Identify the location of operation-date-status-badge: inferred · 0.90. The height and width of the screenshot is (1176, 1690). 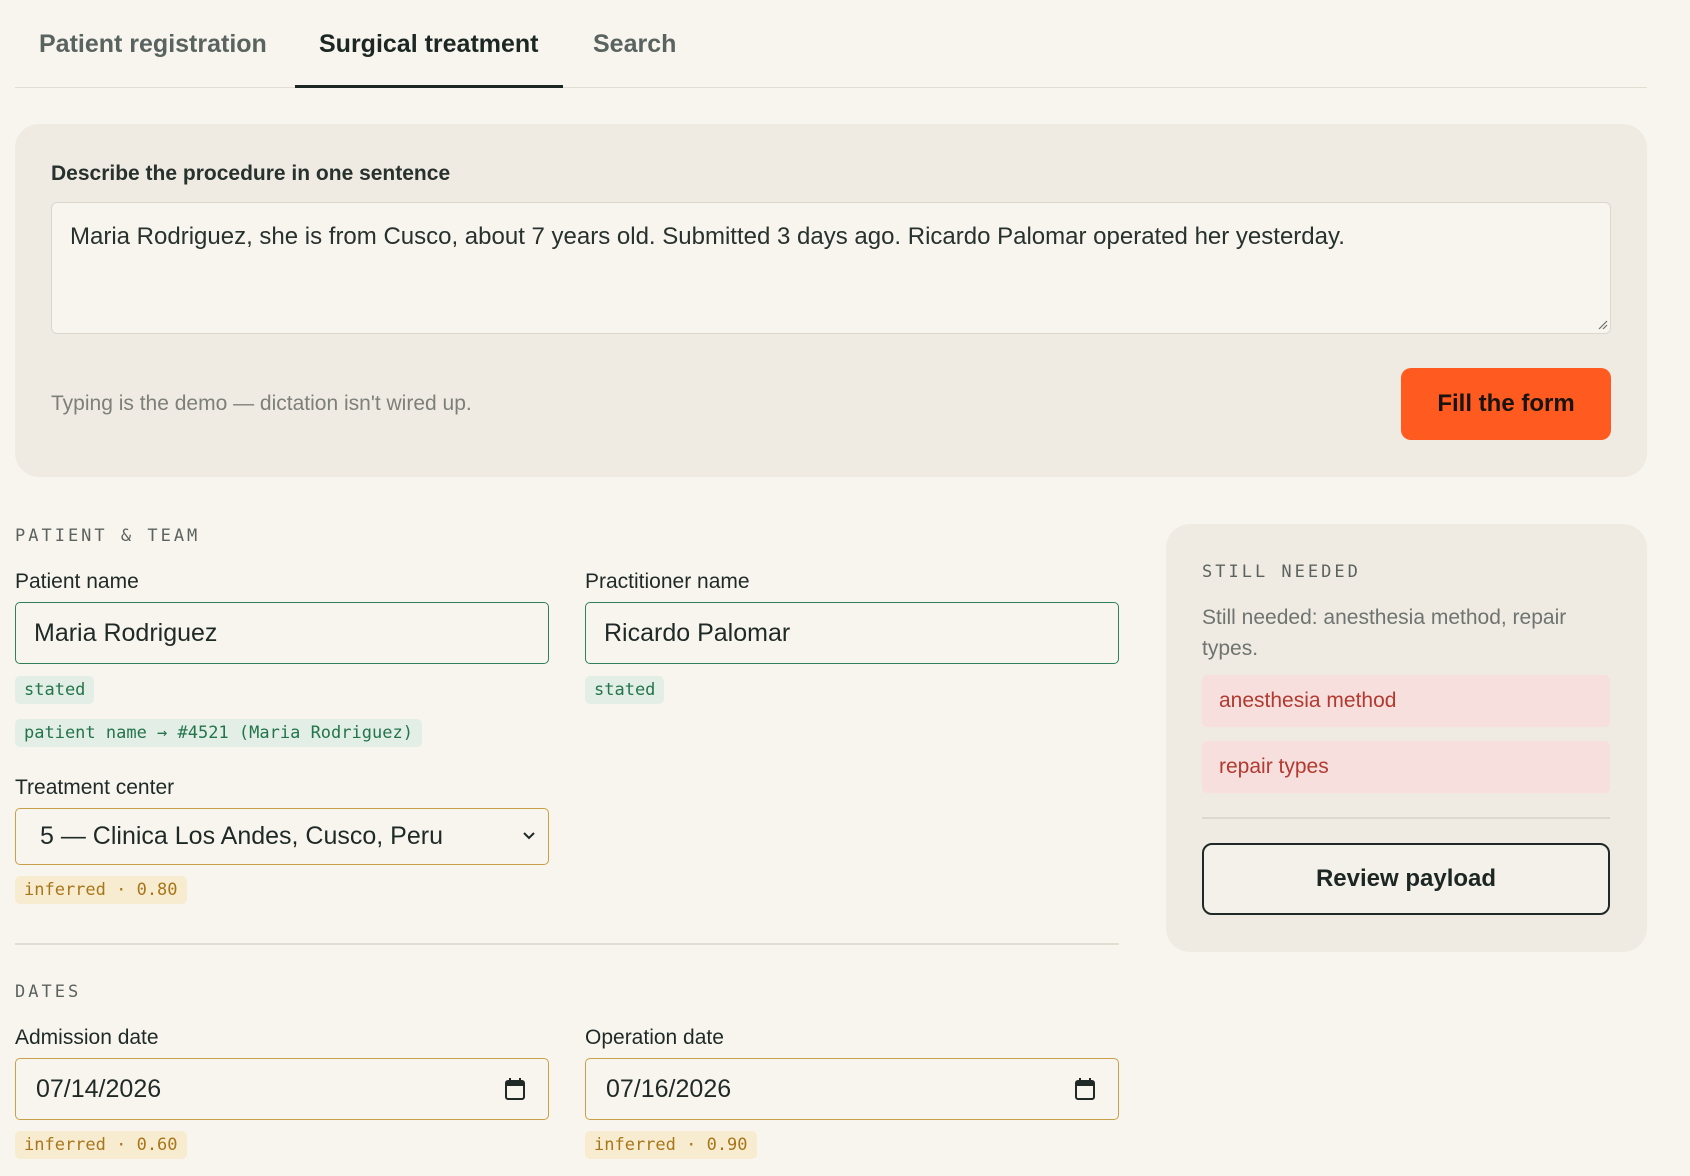
(671, 1145).